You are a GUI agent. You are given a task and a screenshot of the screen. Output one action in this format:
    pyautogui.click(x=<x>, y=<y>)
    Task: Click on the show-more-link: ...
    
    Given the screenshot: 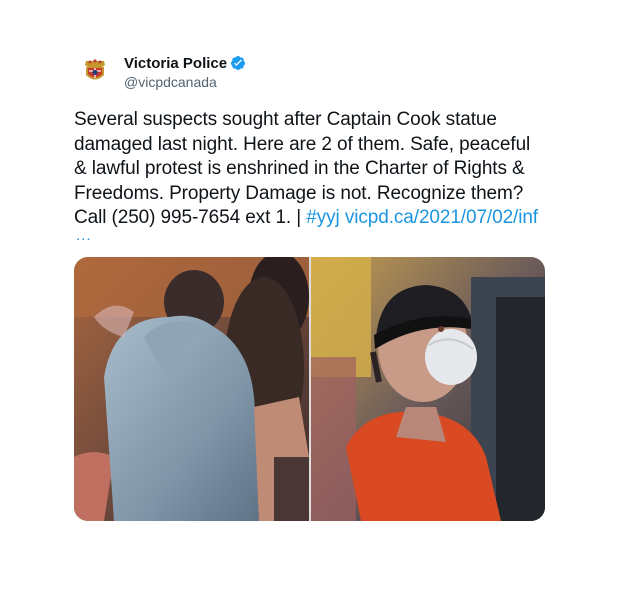 What is the action you would take?
    pyautogui.click(x=84, y=236)
    